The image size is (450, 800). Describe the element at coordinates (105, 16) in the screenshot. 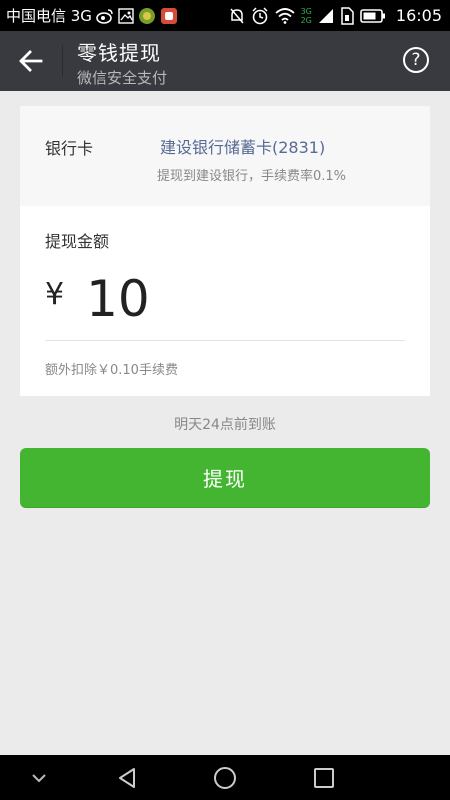

I see `weibo-icon` at that location.